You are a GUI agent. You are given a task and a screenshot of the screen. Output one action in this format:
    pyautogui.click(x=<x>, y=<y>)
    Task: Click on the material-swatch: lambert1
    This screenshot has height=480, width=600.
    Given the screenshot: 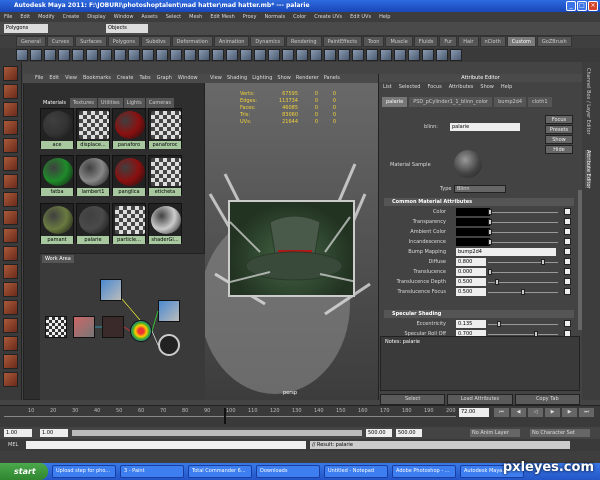 What is the action you would take?
    pyautogui.click(x=93, y=176)
    